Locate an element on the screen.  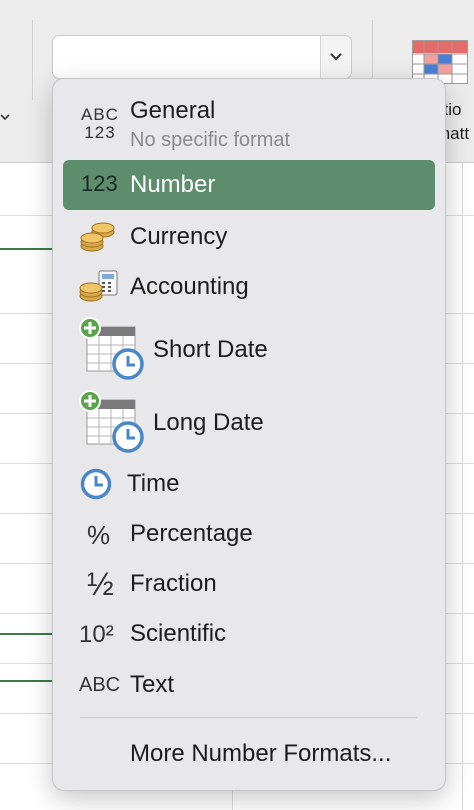
menu-item-label: Accounting is located at coordinates (189, 286).